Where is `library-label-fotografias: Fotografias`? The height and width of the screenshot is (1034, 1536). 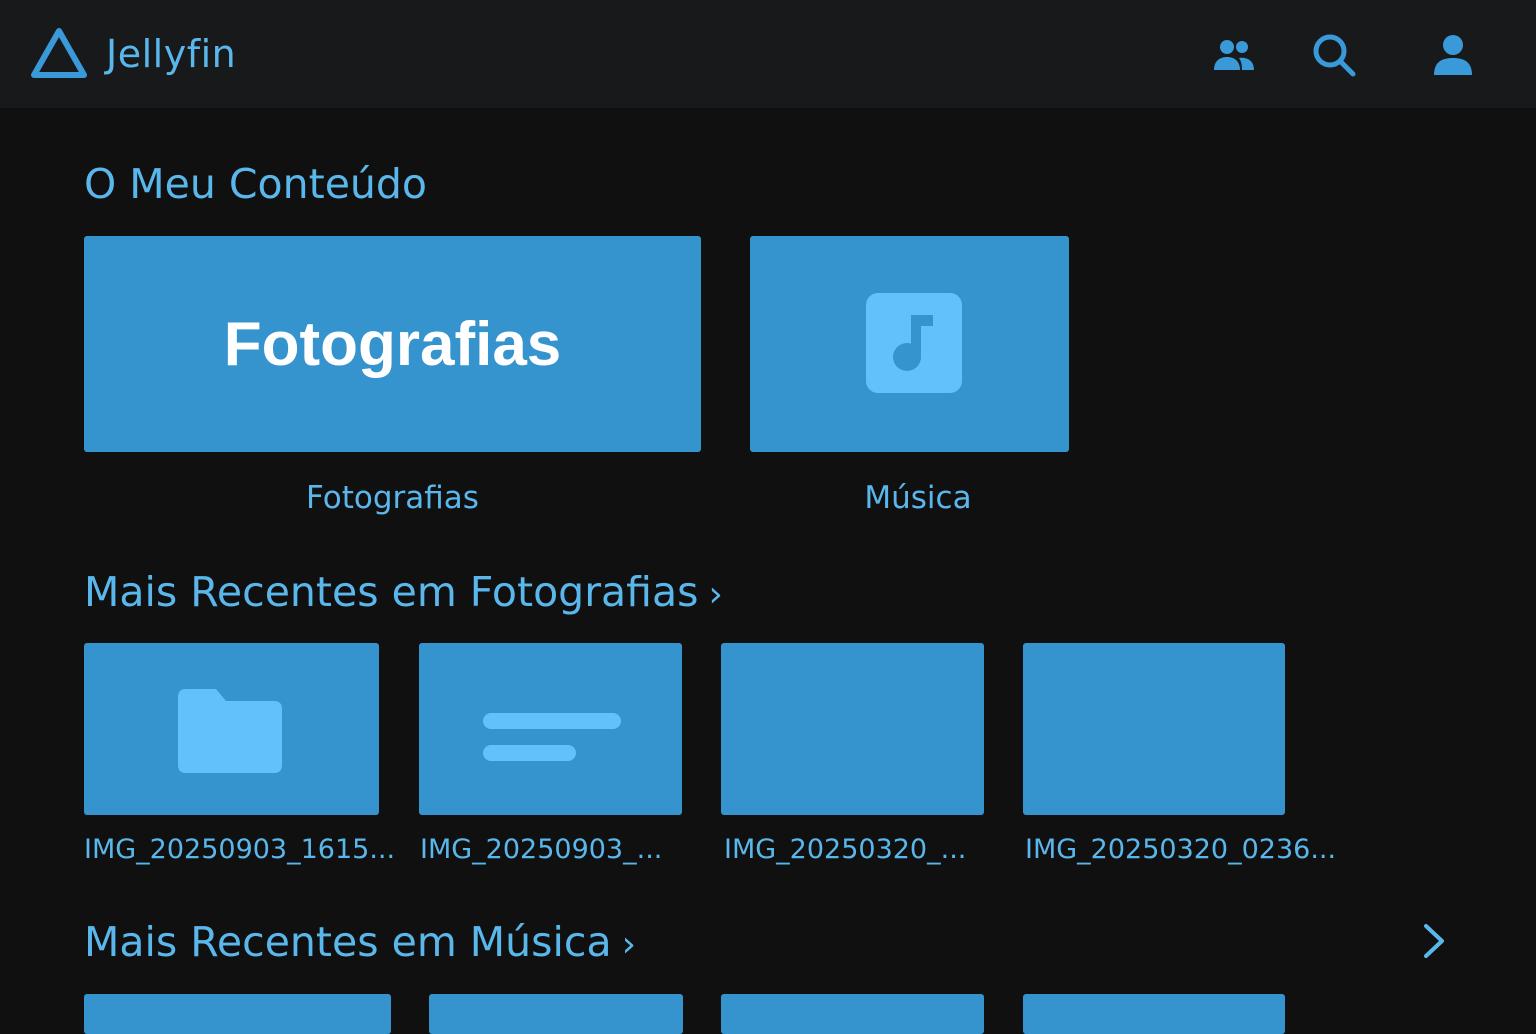 library-label-fotografias: Fotografias is located at coordinates (392, 498).